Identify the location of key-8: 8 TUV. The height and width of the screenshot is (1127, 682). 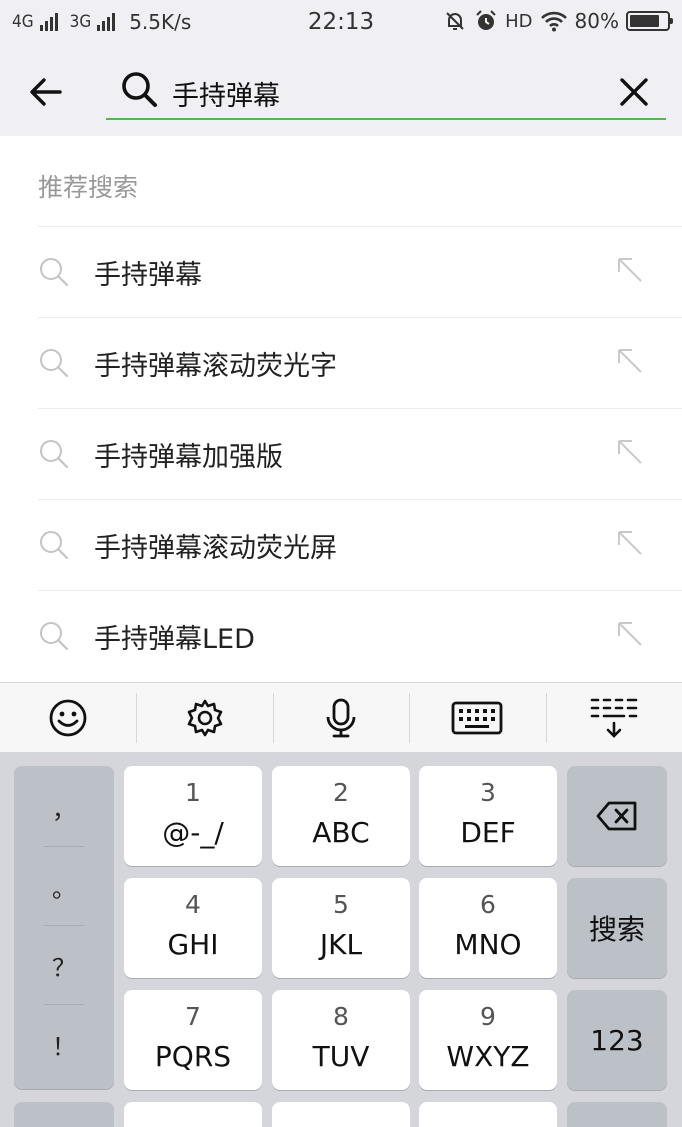
(341, 1040).